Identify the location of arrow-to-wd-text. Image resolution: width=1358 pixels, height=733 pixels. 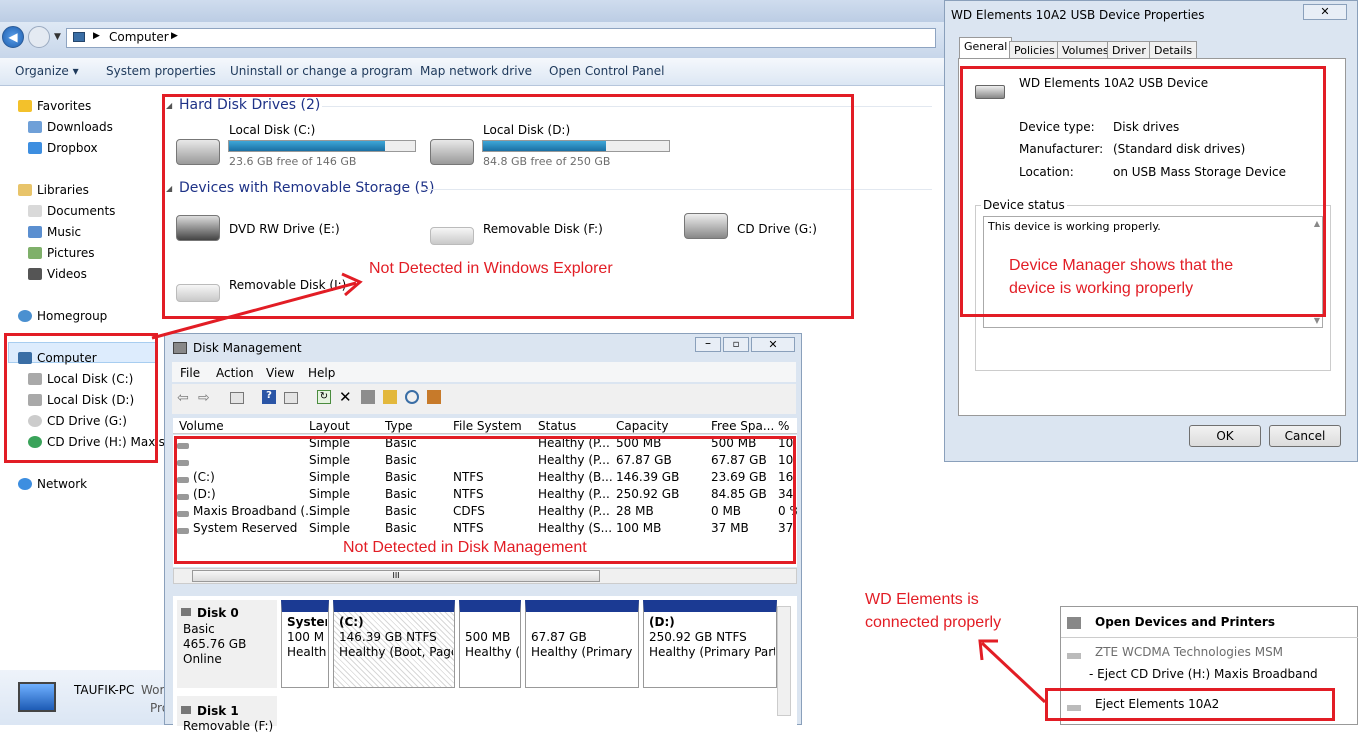
(1013, 672).